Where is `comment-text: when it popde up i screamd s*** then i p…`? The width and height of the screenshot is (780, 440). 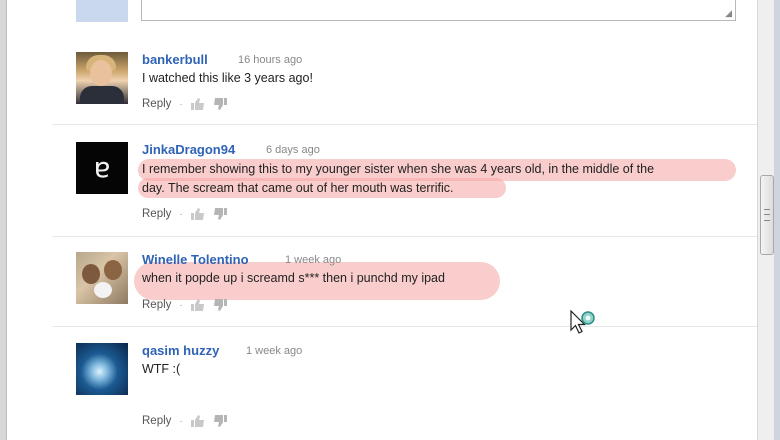 comment-text: when it popde up i screamd s*** then i p… is located at coordinates (293, 278).